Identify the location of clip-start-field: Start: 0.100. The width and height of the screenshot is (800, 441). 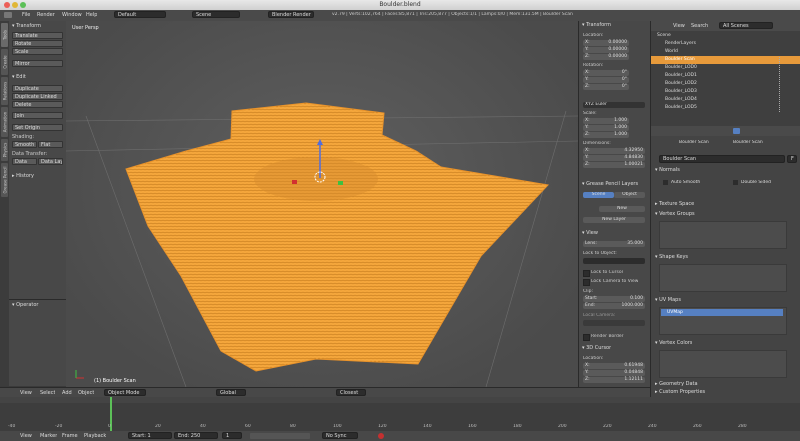
(614, 299).